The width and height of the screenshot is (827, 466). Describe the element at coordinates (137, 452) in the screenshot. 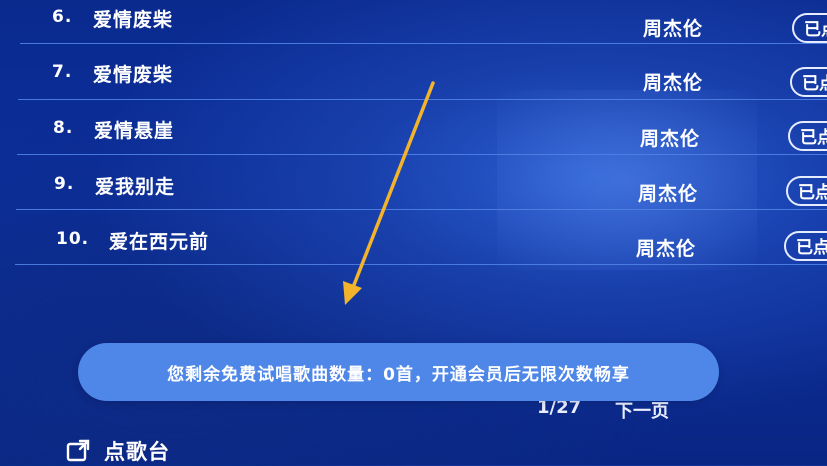

I see `song-queue-label: 点歌台` at that location.